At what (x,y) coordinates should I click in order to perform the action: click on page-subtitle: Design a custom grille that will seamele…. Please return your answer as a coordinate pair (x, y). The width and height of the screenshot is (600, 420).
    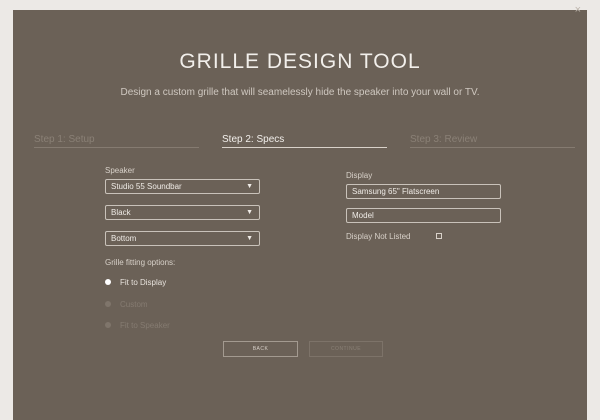
    Looking at the image, I should click on (300, 92).